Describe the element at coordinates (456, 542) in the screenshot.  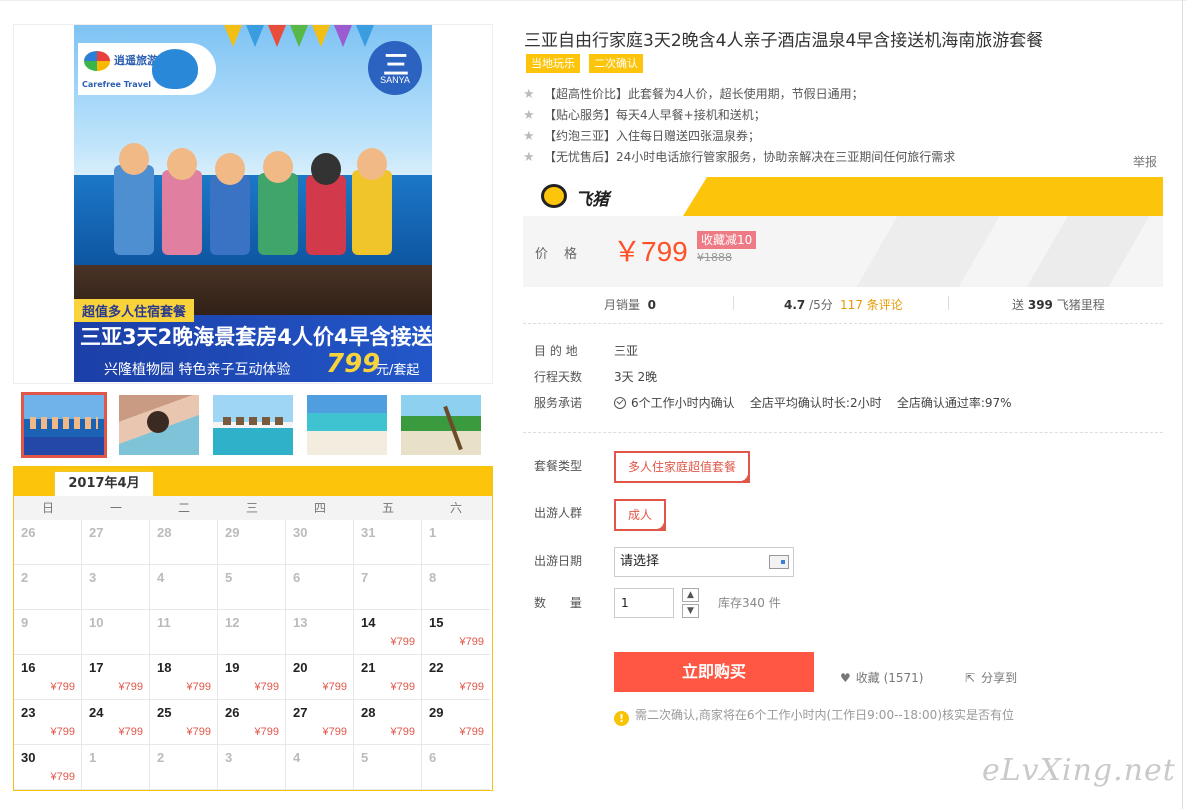
I see `calendar-day-cell: 1` at that location.